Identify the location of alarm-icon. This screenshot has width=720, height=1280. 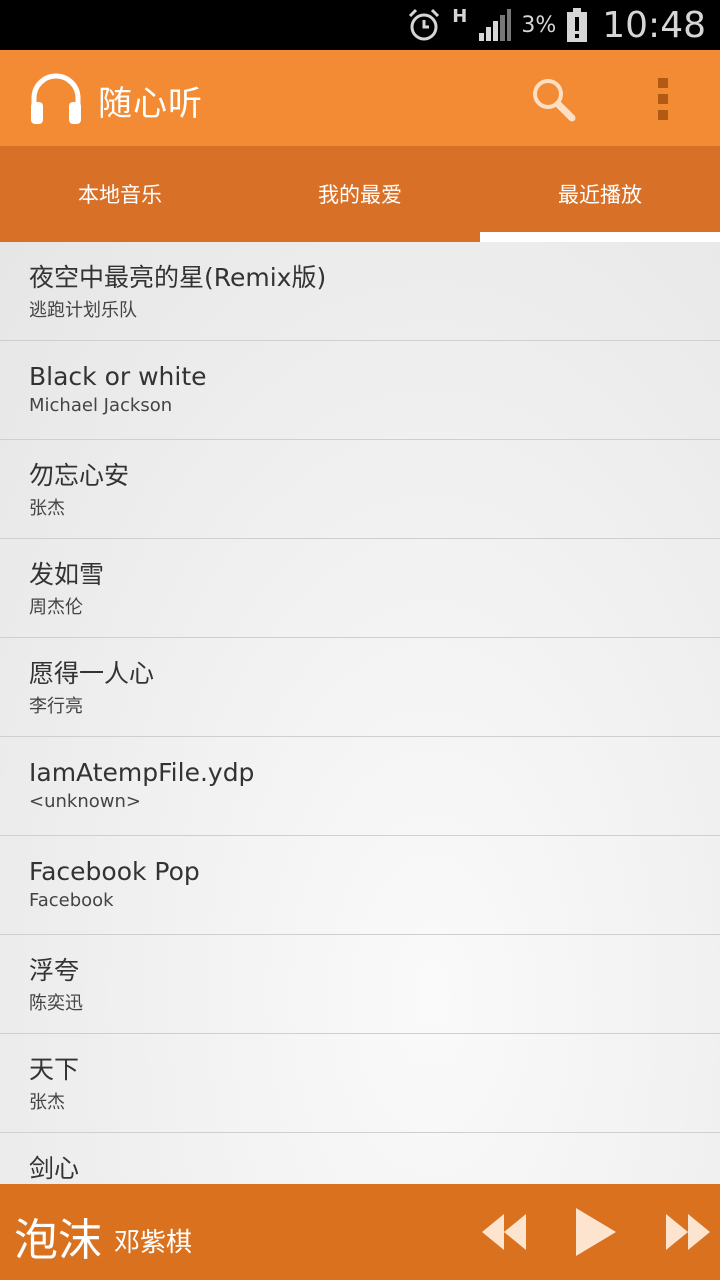
(424, 25).